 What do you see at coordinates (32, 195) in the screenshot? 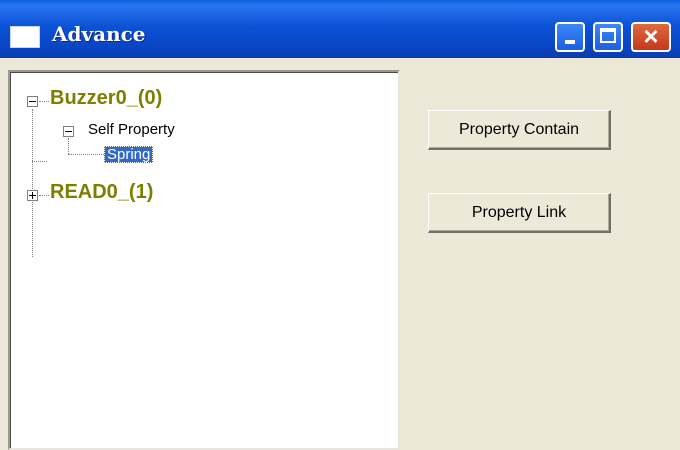
I see `tree-expand-icon` at bounding box center [32, 195].